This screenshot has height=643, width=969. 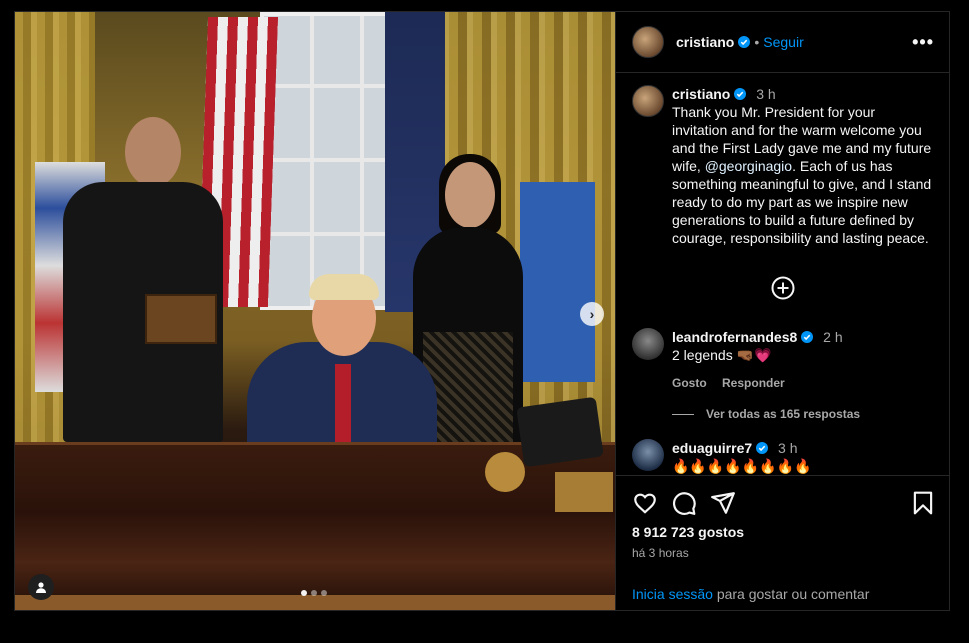 I want to click on user-tag-button, so click(x=41, y=587).